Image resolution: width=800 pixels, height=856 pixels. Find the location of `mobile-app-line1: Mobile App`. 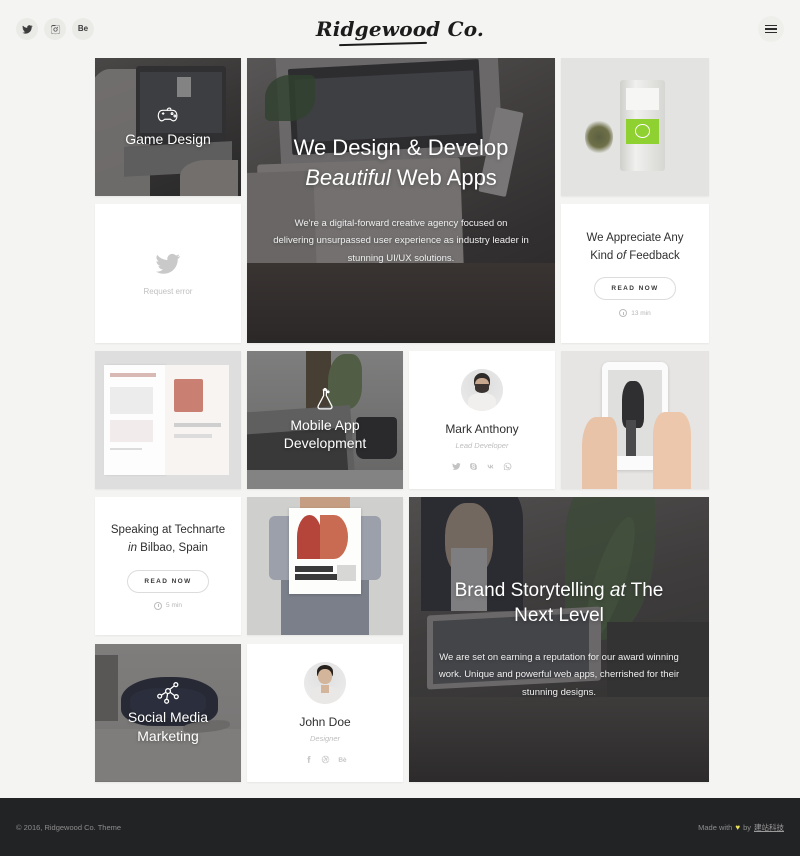

mobile-app-line1: Mobile App is located at coordinates (325, 424).